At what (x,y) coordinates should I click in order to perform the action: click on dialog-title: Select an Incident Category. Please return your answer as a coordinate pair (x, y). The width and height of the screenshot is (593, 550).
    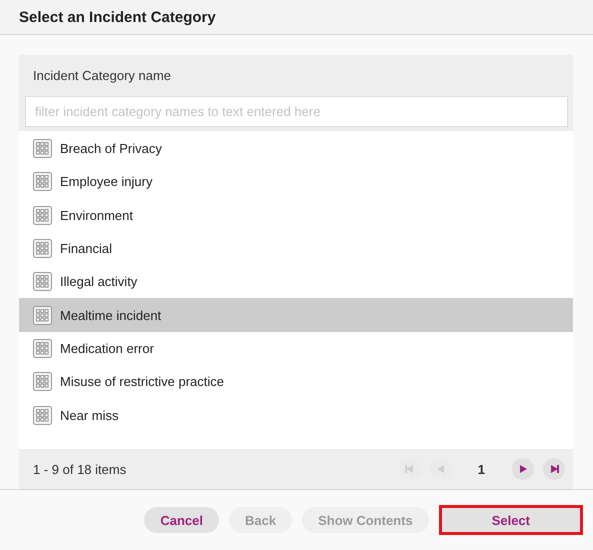
    Looking at the image, I should click on (117, 17).